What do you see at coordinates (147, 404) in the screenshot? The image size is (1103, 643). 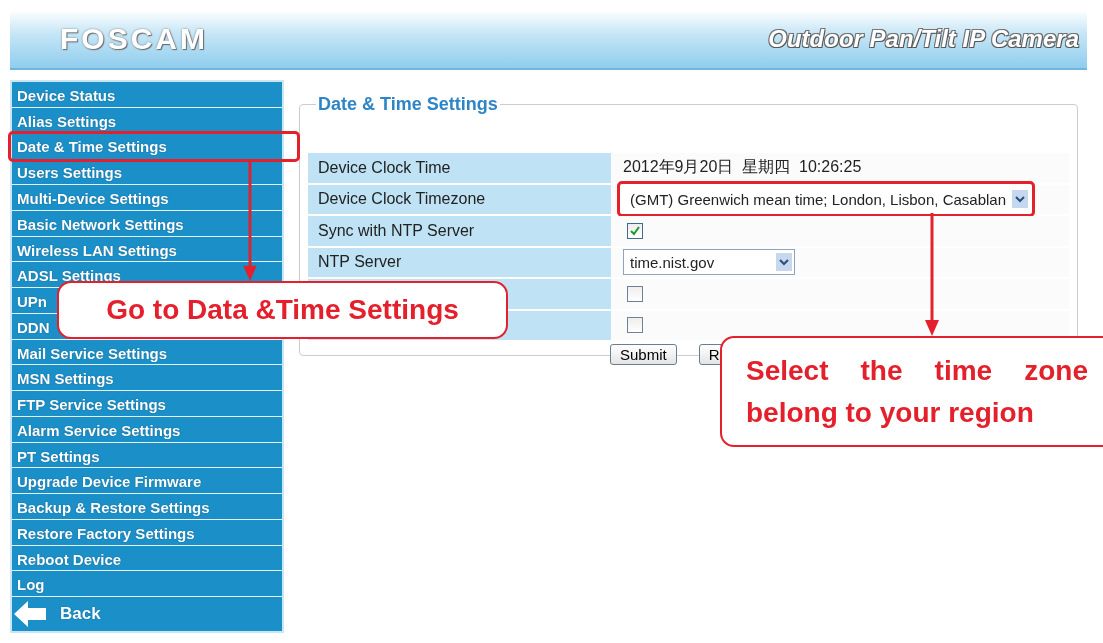 I see `sidebar-item: FTP Service Settings` at bounding box center [147, 404].